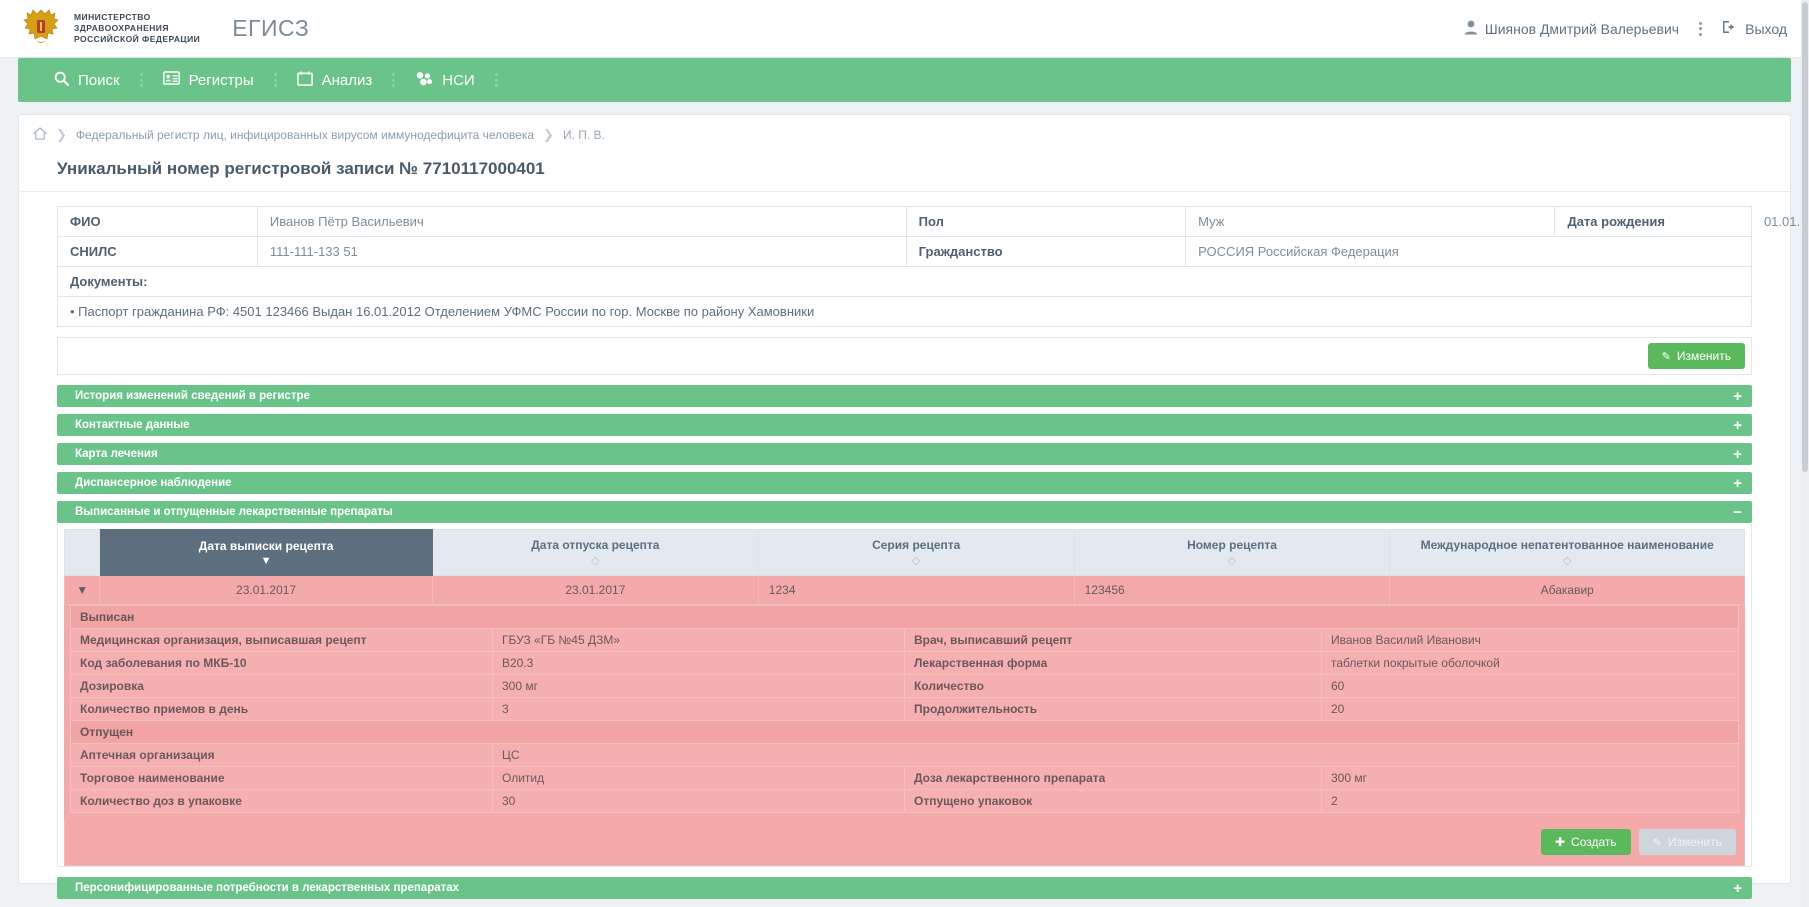 Image resolution: width=1809 pixels, height=907 pixels. Describe the element at coordinates (1700, 29) in the screenshot. I see `kebab-menu-icon` at that location.